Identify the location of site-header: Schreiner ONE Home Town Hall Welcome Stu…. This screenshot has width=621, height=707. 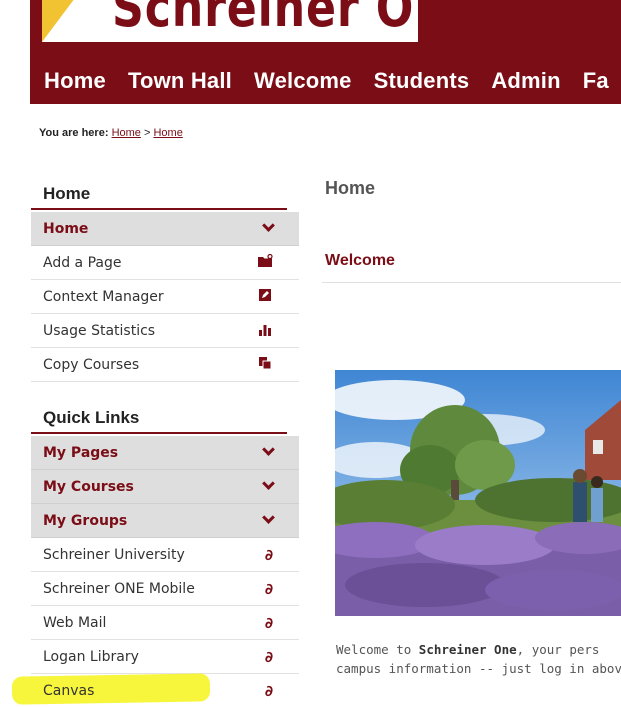
(325, 52).